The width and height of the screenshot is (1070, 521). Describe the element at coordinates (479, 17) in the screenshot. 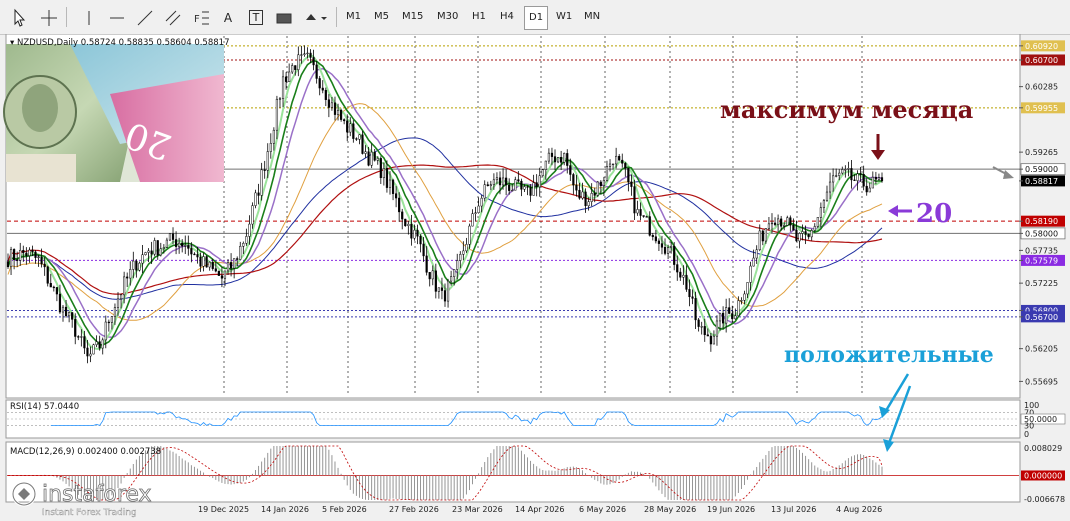

I see `timeframe-h1: H1` at that location.